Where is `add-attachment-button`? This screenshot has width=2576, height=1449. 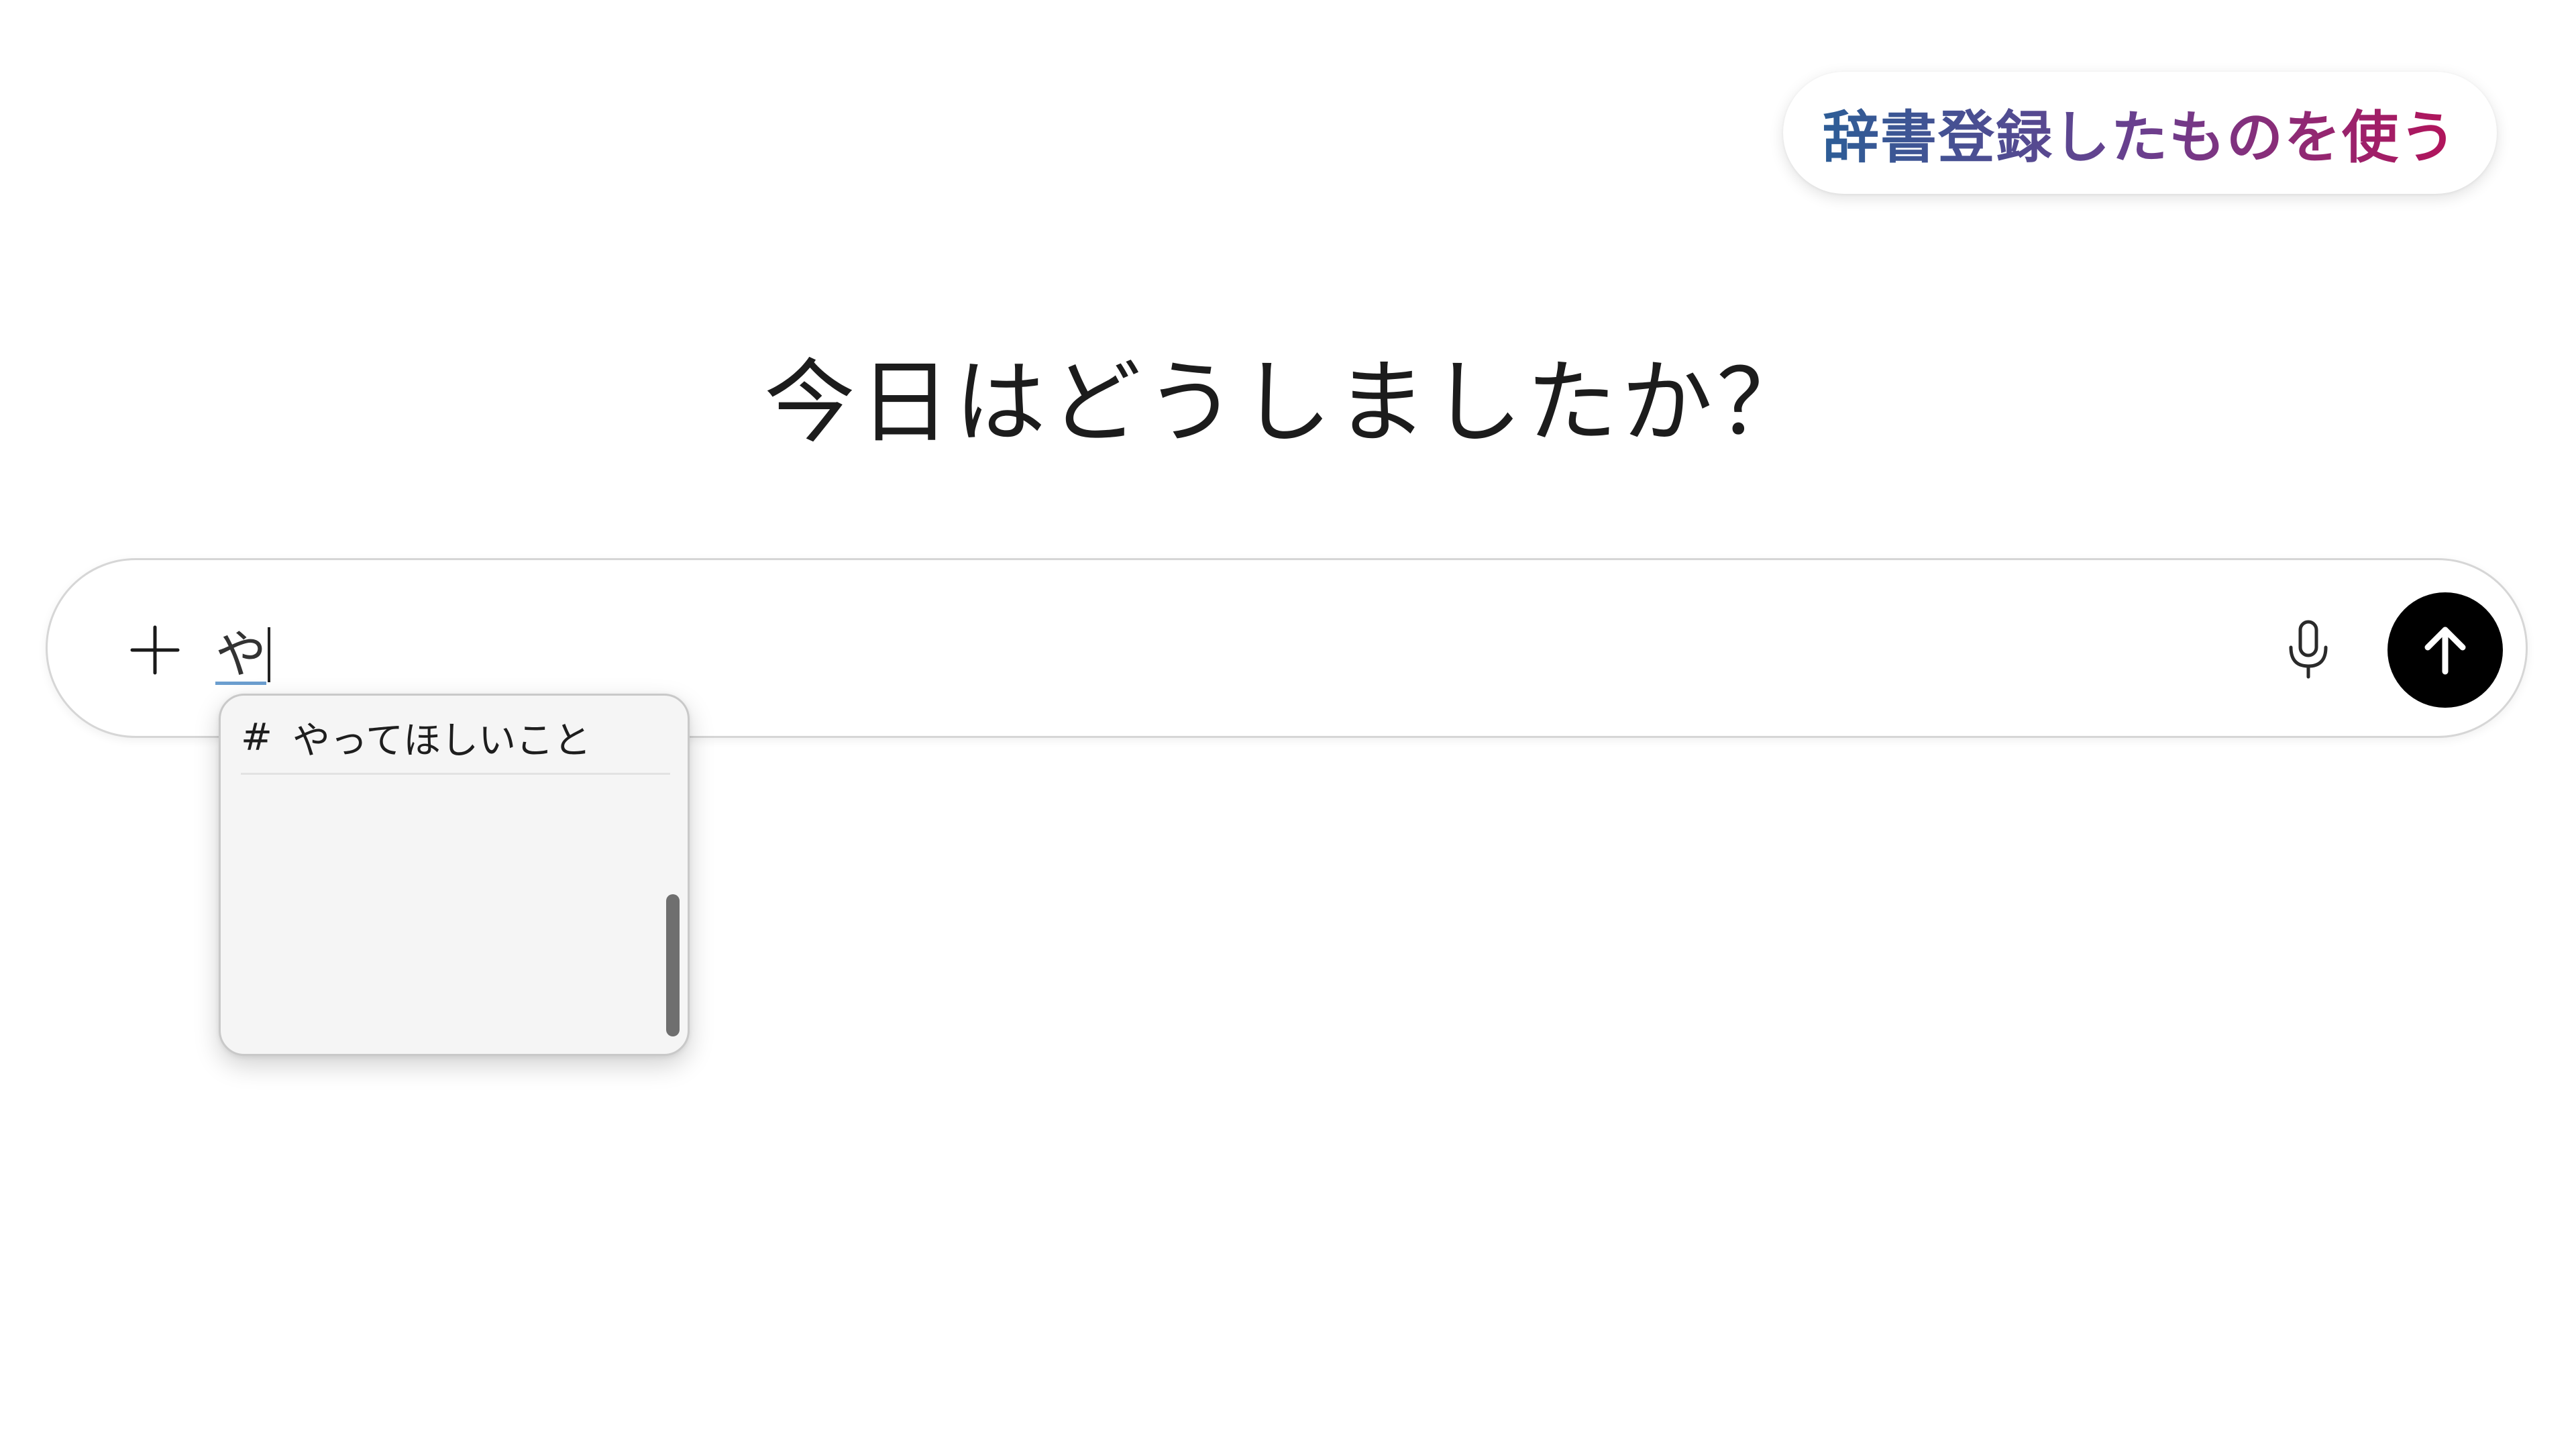
add-attachment-button is located at coordinates (155, 650).